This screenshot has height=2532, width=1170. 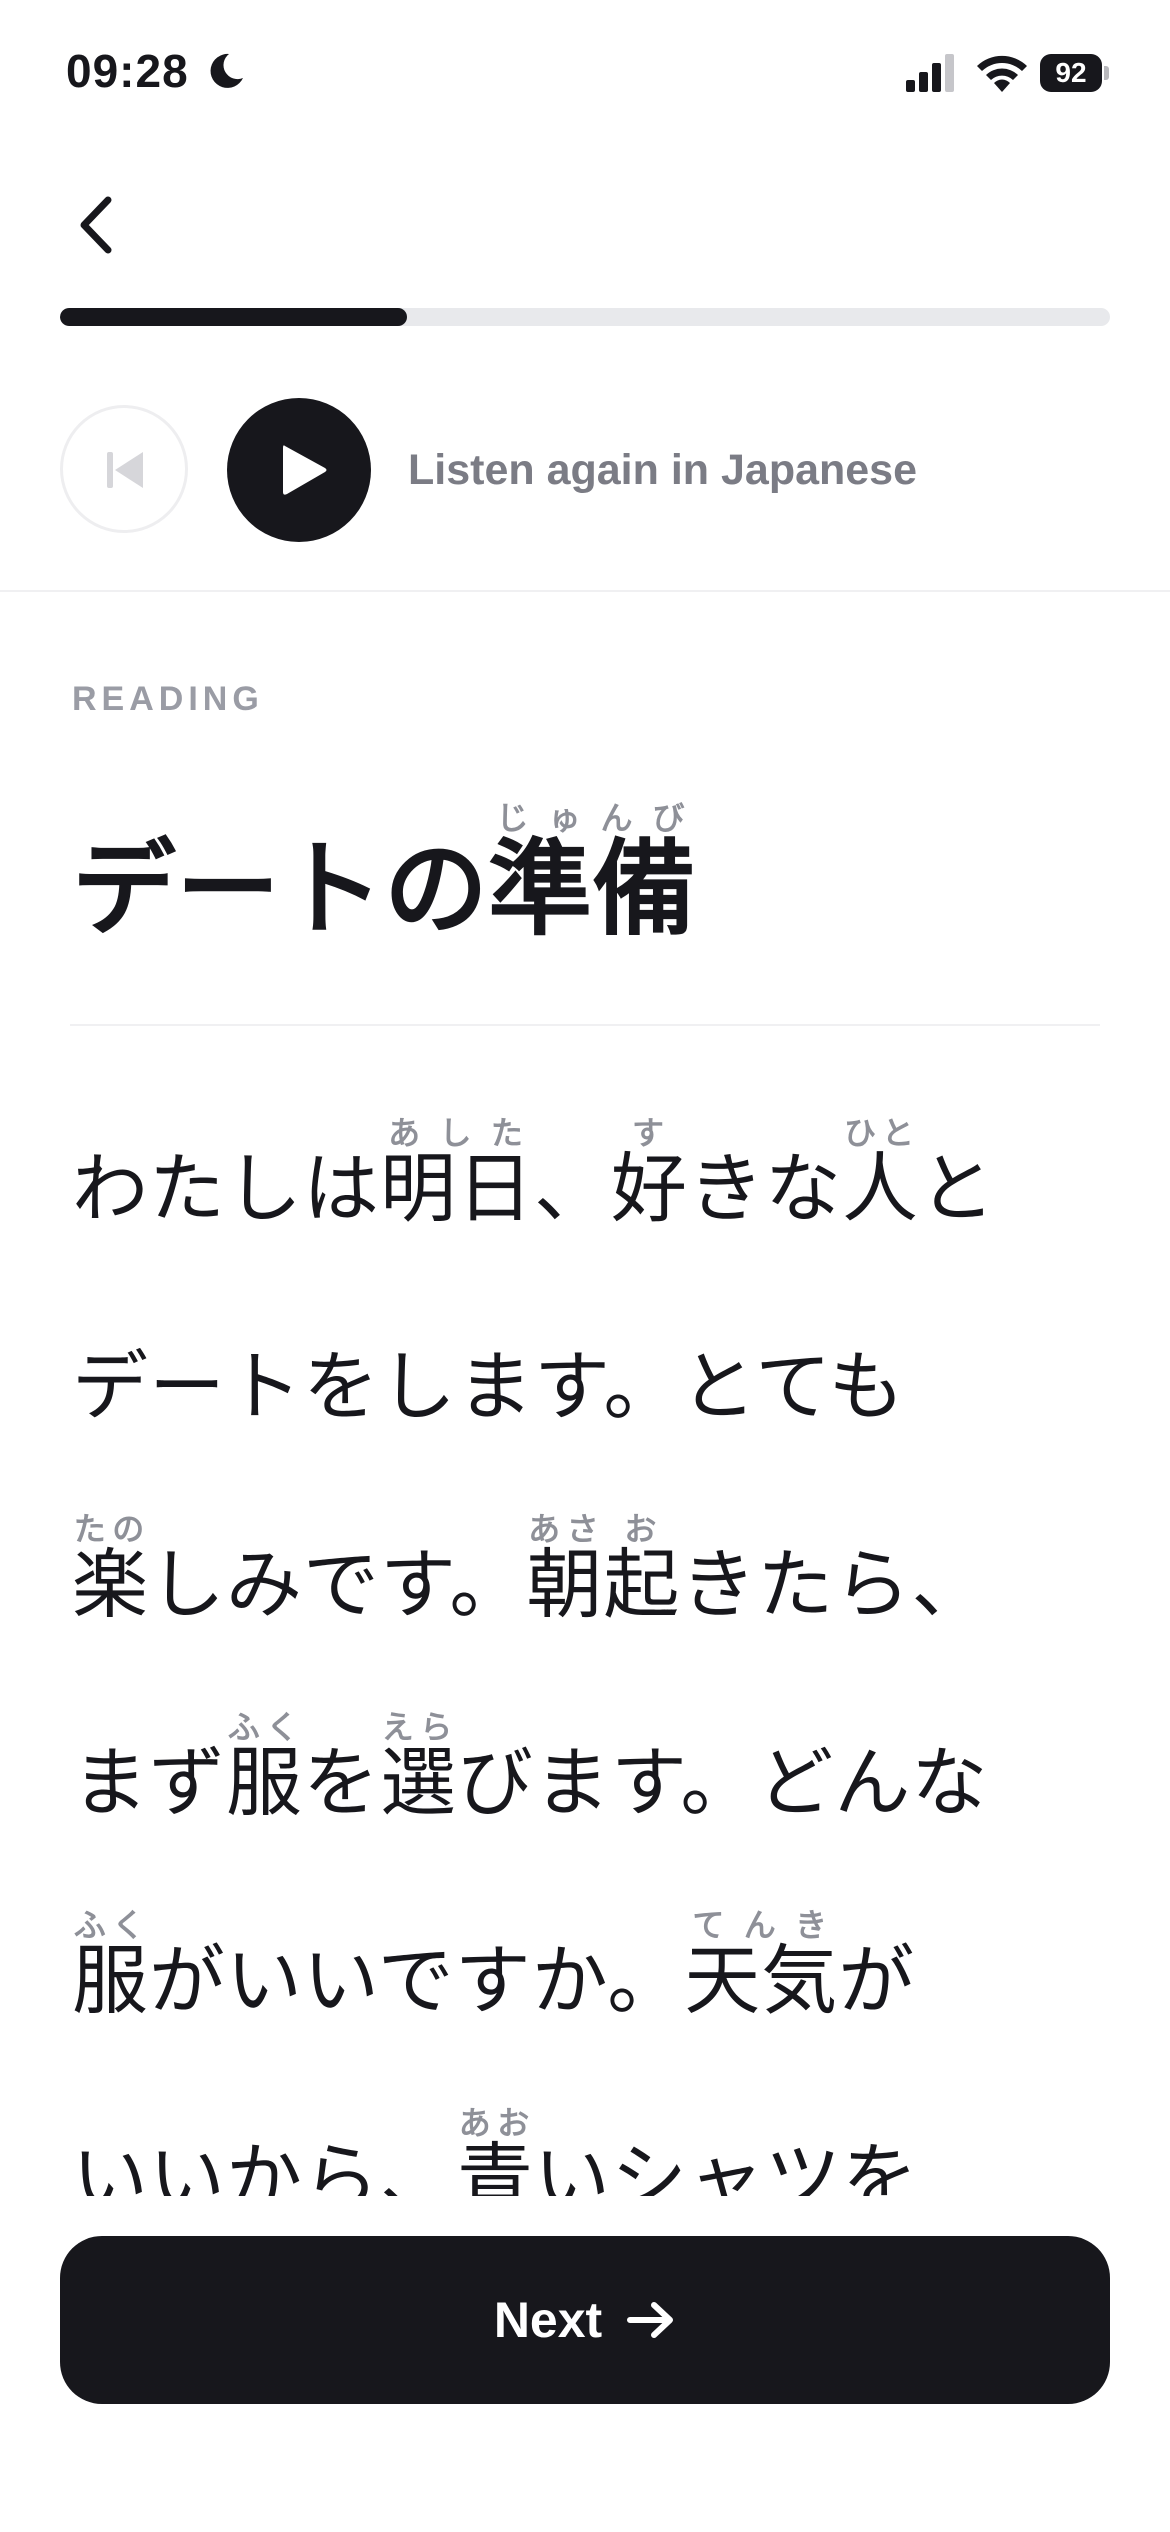 I want to click on passage-line: わたしは明日あした、好すきな人ひとと, so click(x=592, y=1189).